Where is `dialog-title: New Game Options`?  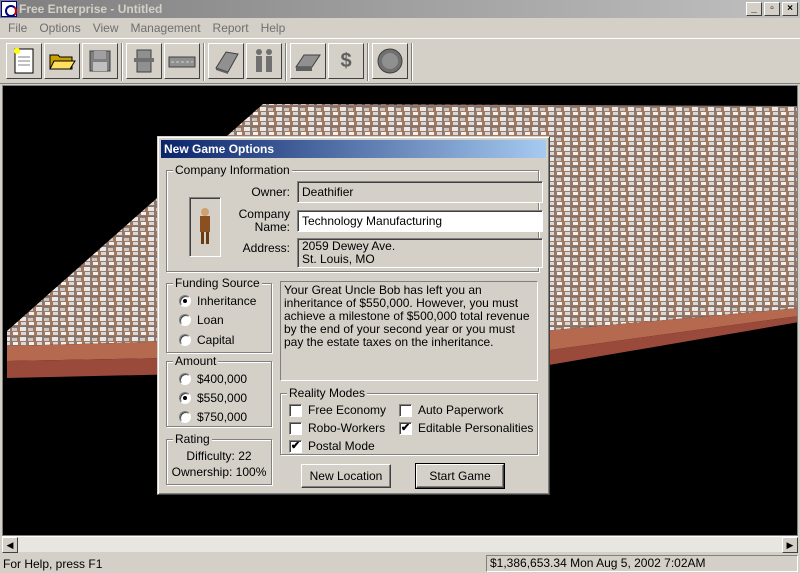 dialog-title: New Game Options is located at coordinates (353, 149).